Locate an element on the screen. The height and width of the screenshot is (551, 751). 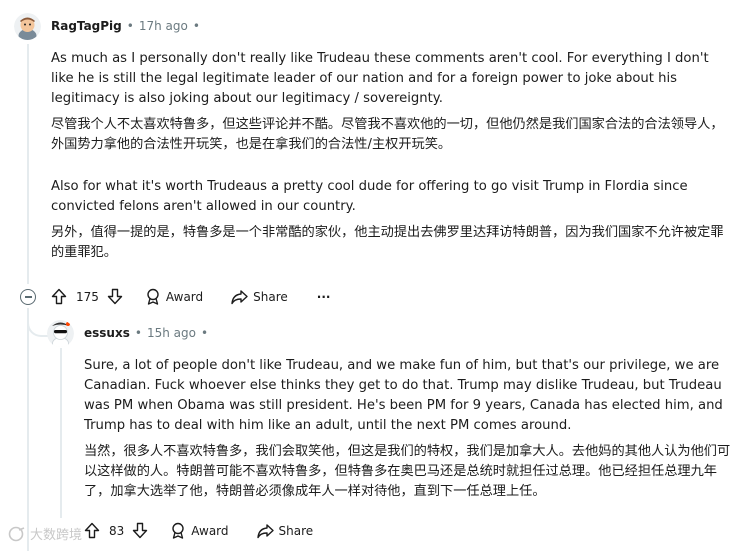
more-options-icon: ··· is located at coordinates (323, 296).